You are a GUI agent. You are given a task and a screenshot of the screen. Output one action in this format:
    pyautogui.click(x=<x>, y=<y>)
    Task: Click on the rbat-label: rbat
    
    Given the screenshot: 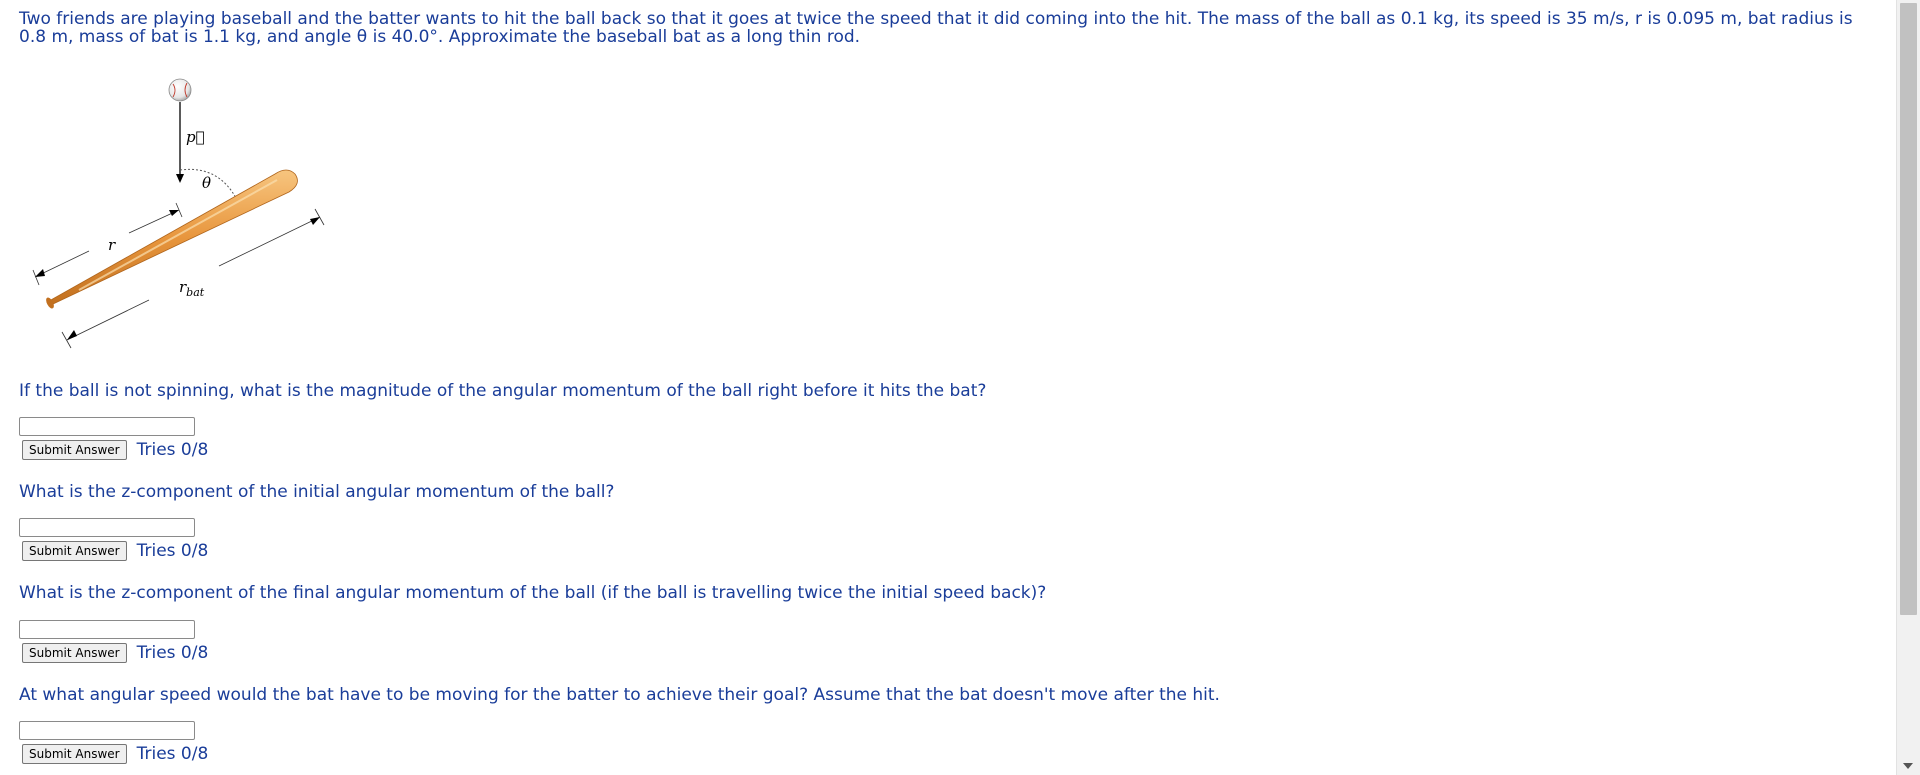 What is the action you would take?
    pyautogui.click(x=192, y=288)
    